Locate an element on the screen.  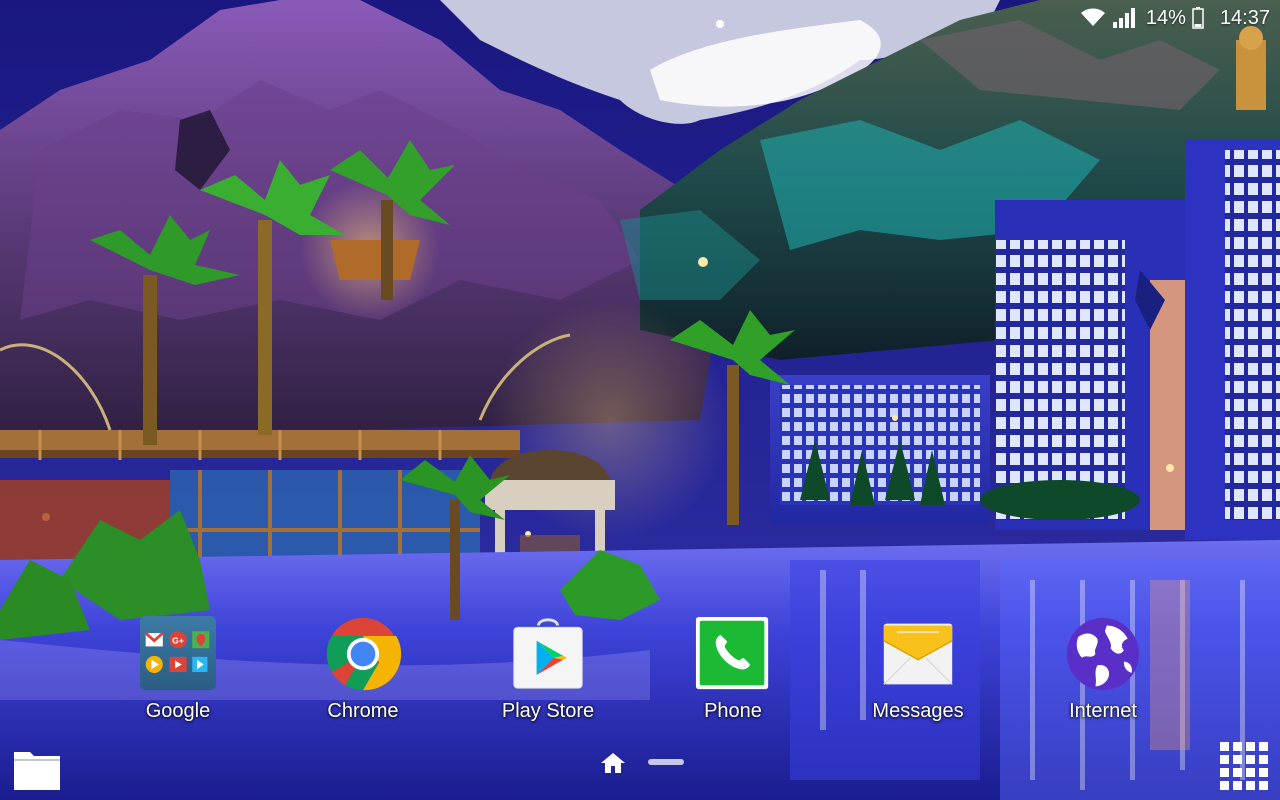
app-label: Chrome is located at coordinates (363, 711).